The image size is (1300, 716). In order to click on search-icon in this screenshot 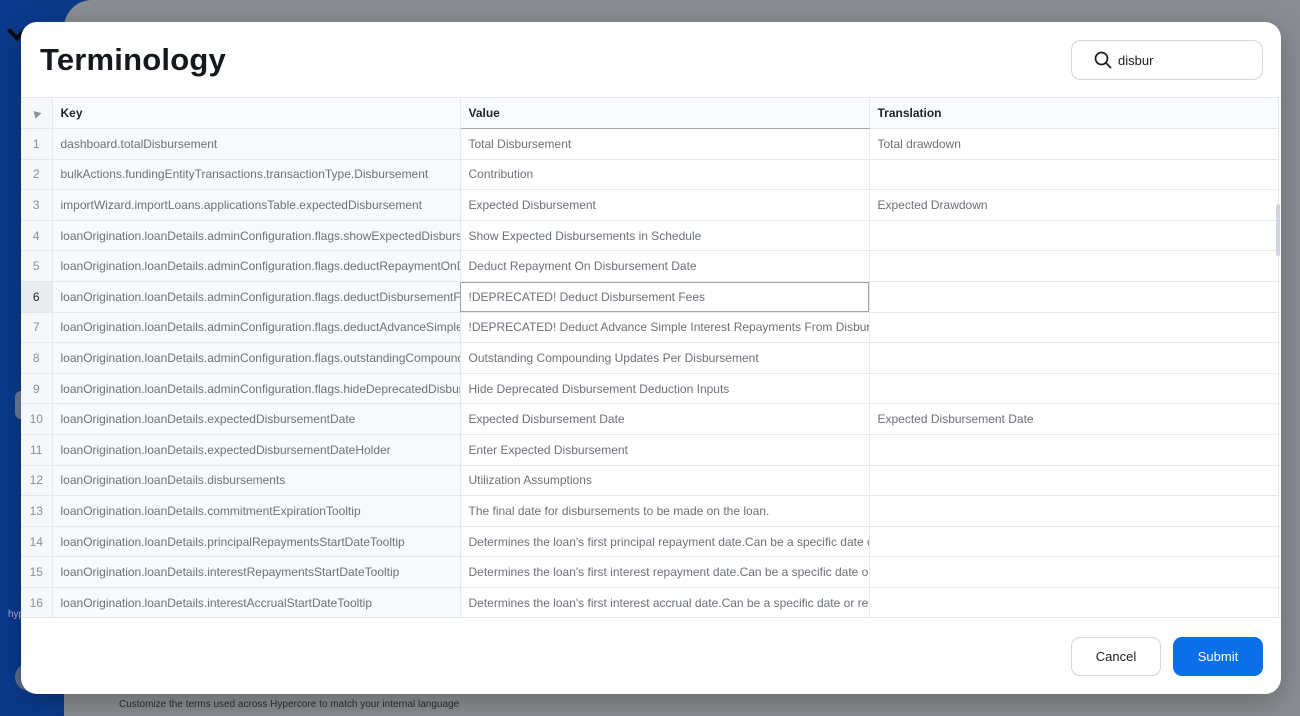, I will do `click(1103, 60)`.